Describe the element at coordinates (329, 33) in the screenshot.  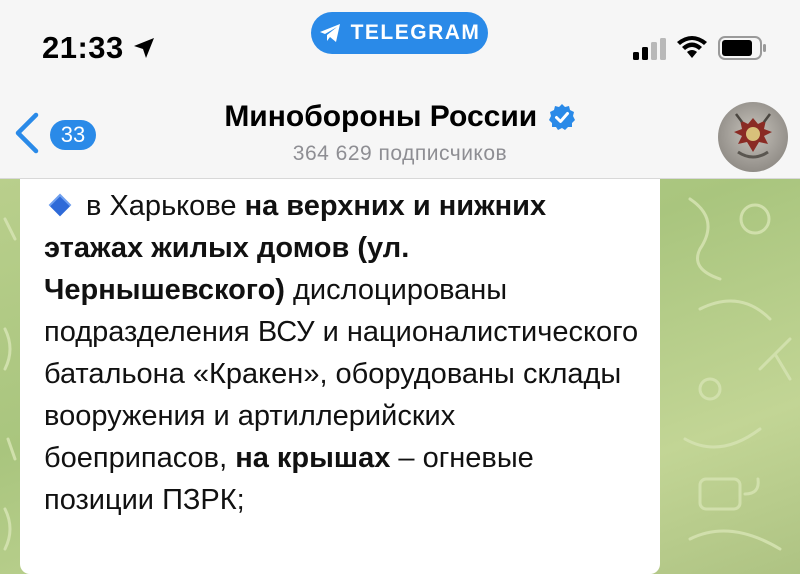
I see `telegram-plane-icon` at that location.